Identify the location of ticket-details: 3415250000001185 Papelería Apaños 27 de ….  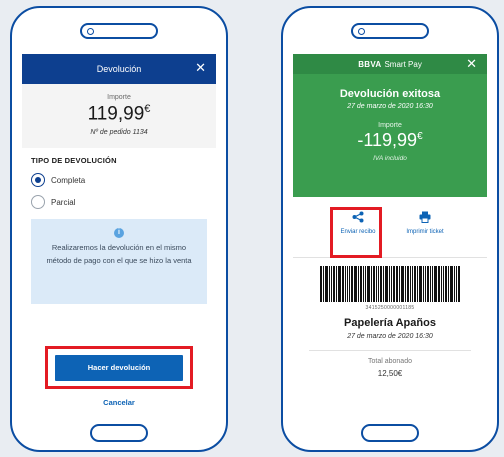
(390, 318).